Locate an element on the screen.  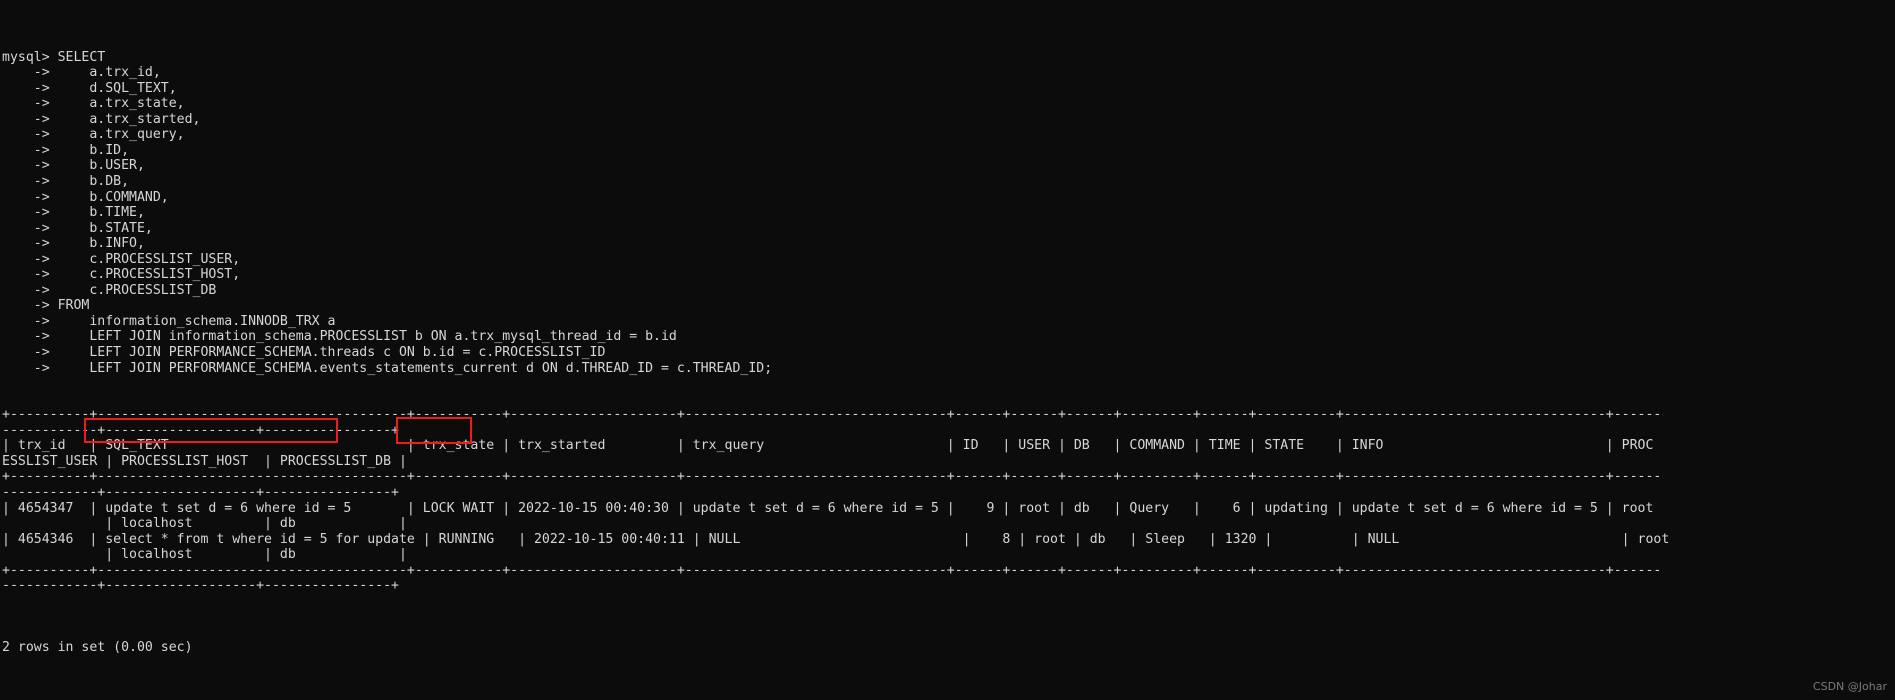
query-line-16: -> FROM is located at coordinates (46, 306).